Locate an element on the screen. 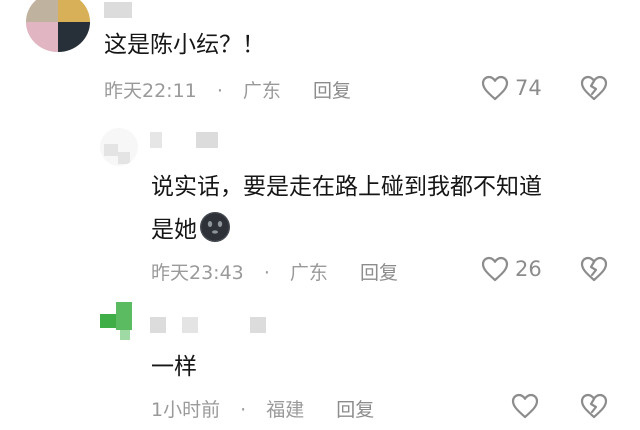 Image resolution: width=640 pixels, height=430 pixels. comment-time: 昨天22:11 is located at coordinates (150, 91).